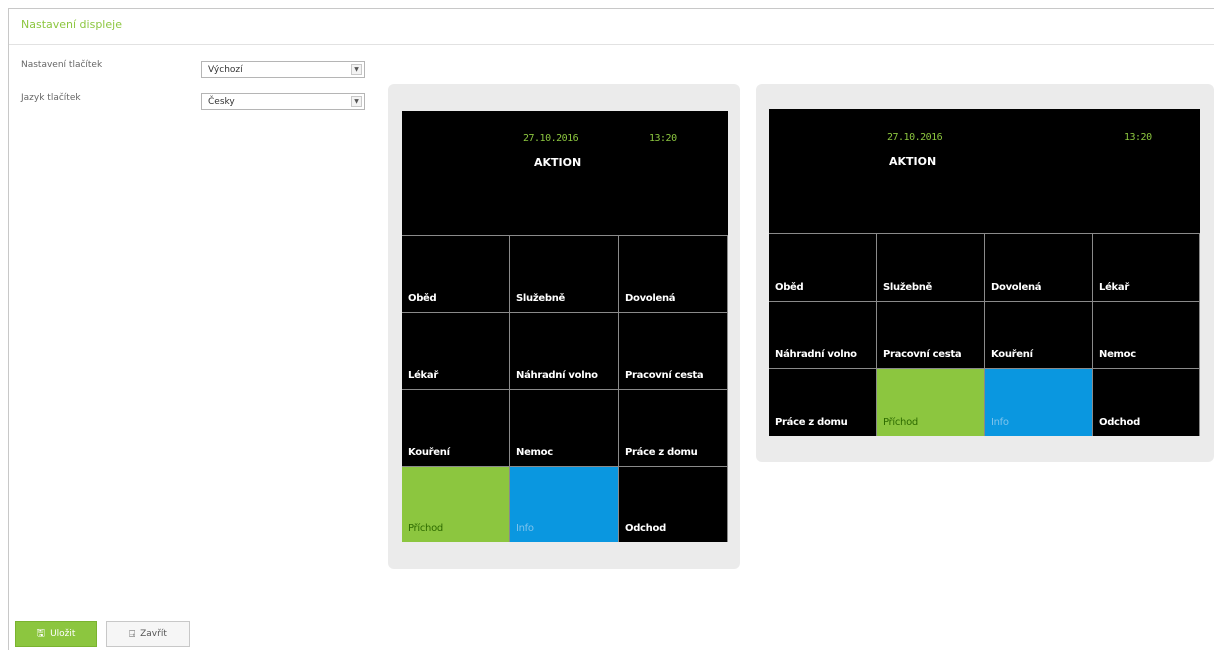 This screenshot has height=650, width=1214. I want to click on save-button-label: Uložit, so click(63, 634).